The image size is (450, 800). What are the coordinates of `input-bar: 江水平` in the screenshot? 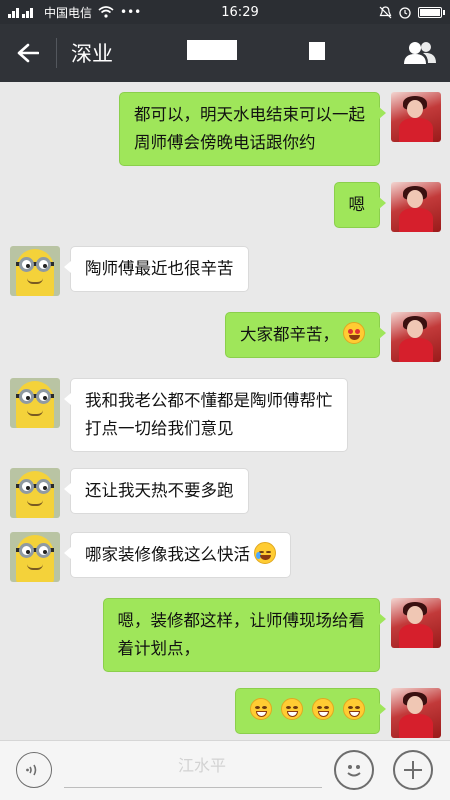 It's located at (225, 770).